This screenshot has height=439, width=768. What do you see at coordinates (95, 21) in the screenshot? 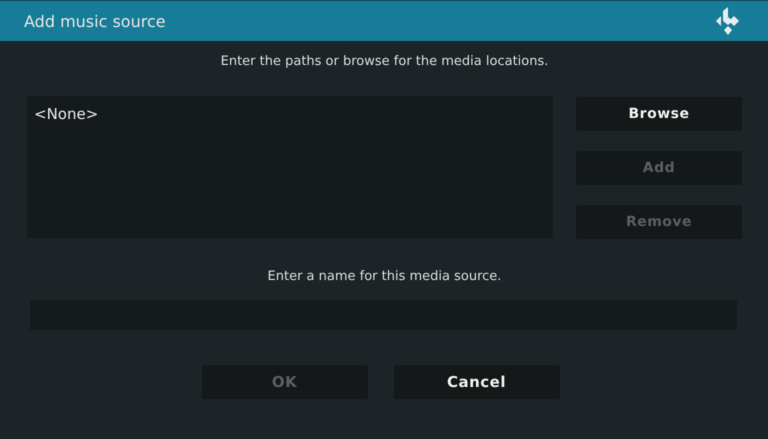
I see `window-title: Add music source` at bounding box center [95, 21].